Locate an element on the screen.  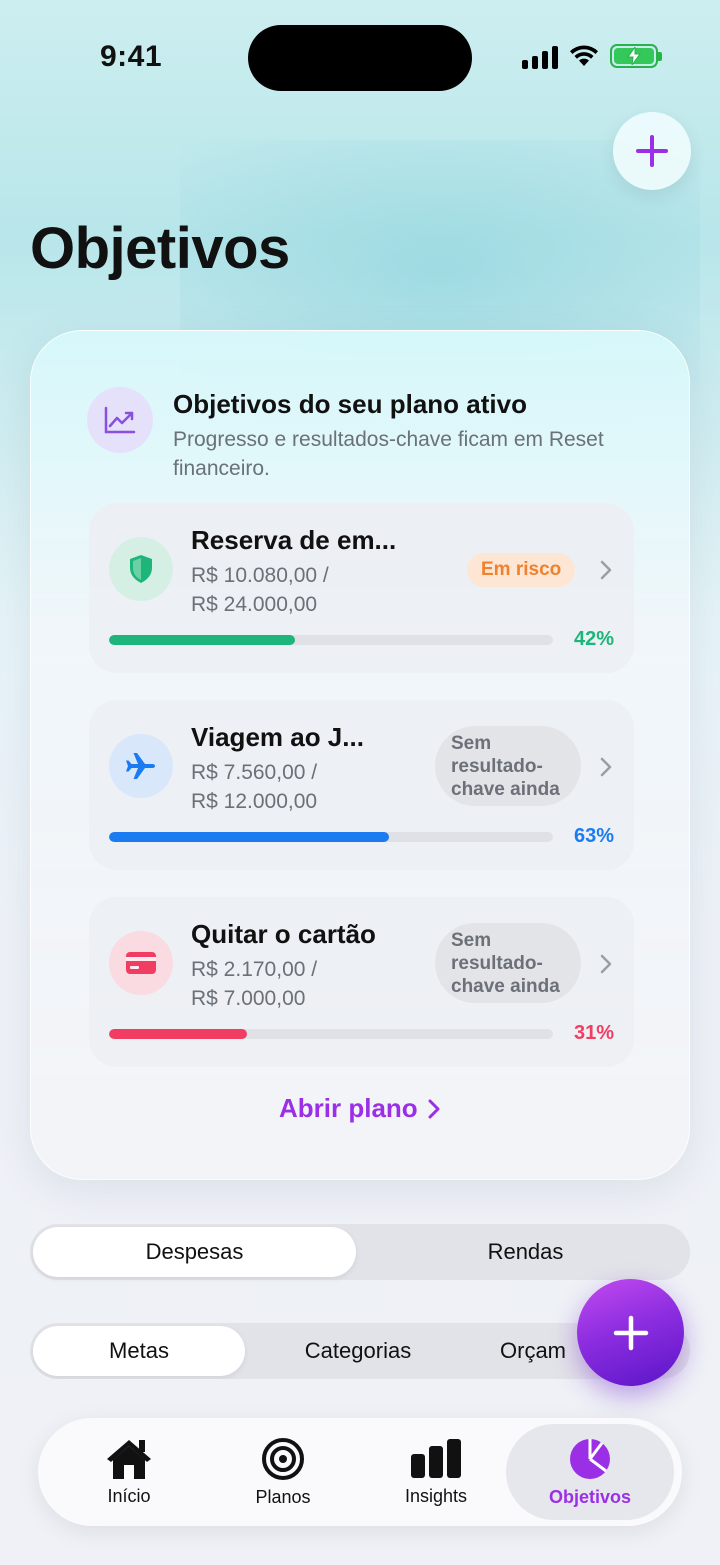
goal-amount: R$ 10.080,00 / R$ 24.000,00 is located at coordinates (260, 590).